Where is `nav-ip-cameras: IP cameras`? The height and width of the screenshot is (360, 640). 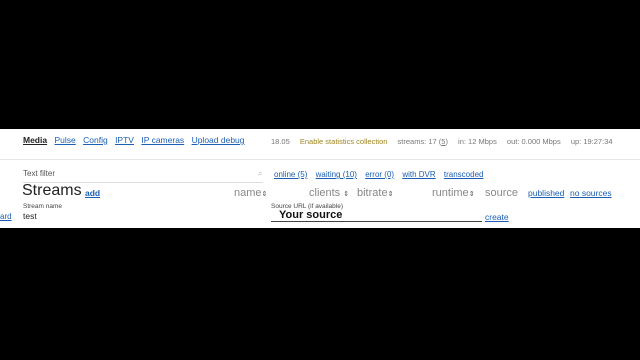
nav-ip-cameras: IP cameras is located at coordinates (162, 140).